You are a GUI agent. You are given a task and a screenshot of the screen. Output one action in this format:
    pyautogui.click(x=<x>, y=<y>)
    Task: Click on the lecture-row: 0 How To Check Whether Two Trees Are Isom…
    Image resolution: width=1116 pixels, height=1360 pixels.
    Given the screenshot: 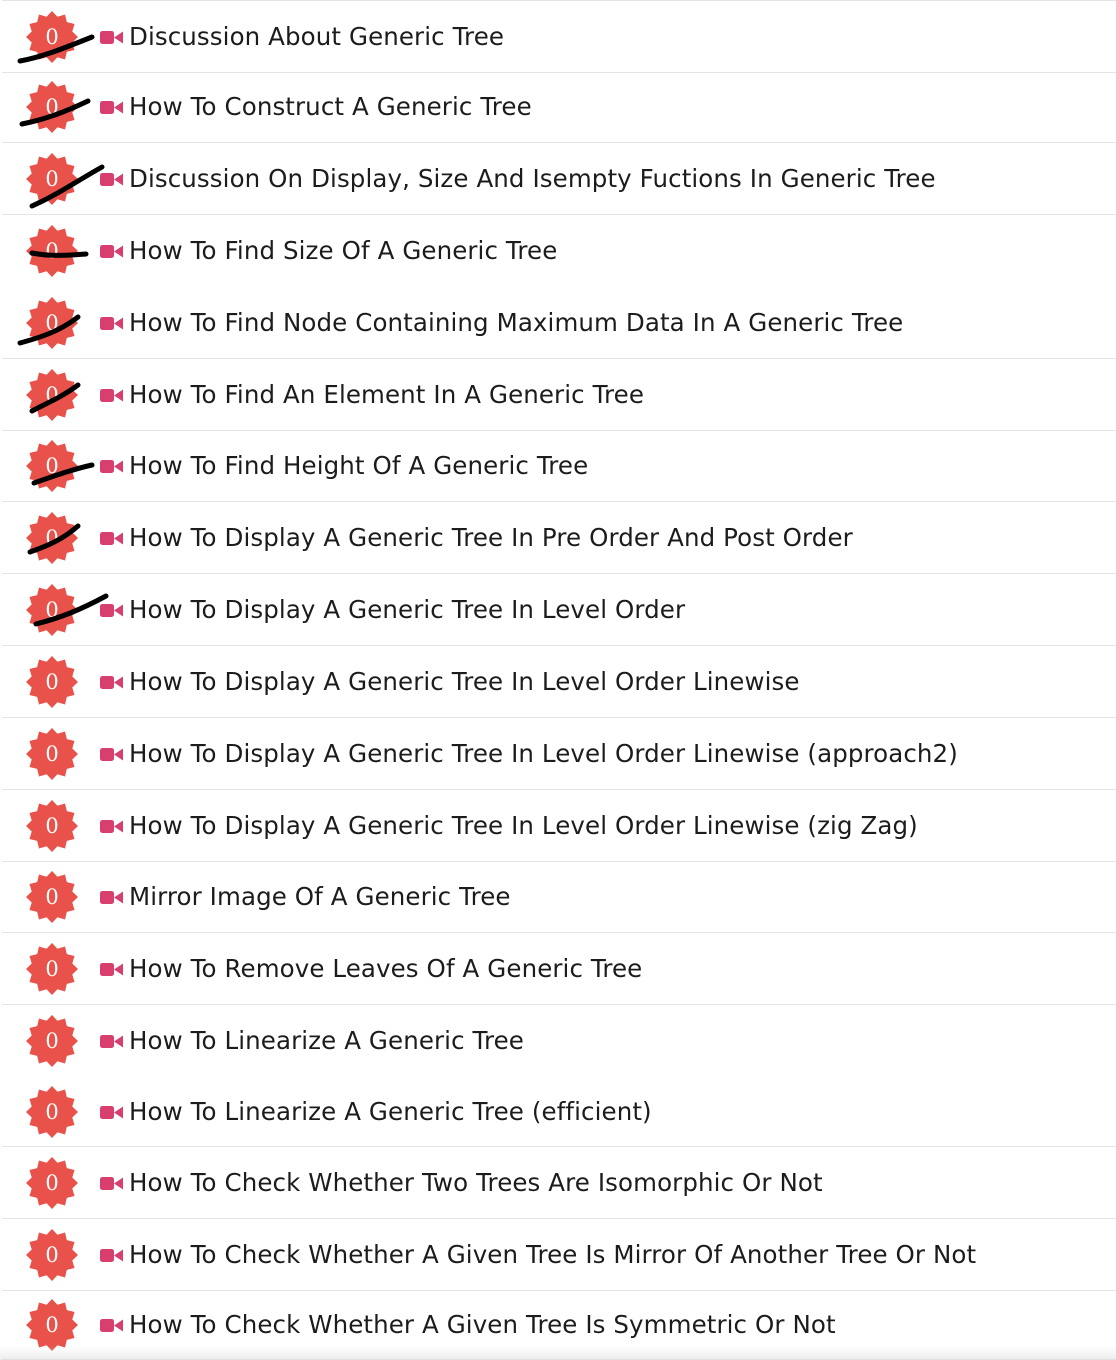 What is the action you would take?
    pyautogui.click(x=559, y=1183)
    